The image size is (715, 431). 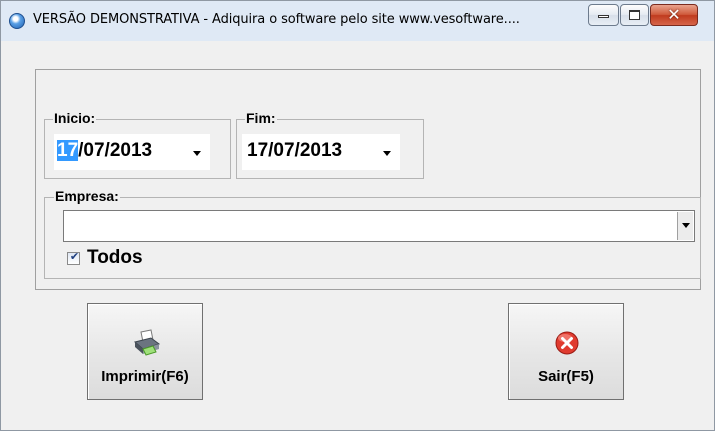 What do you see at coordinates (68, 150) in the screenshot?
I see `inicio-day-selection: 17` at bounding box center [68, 150].